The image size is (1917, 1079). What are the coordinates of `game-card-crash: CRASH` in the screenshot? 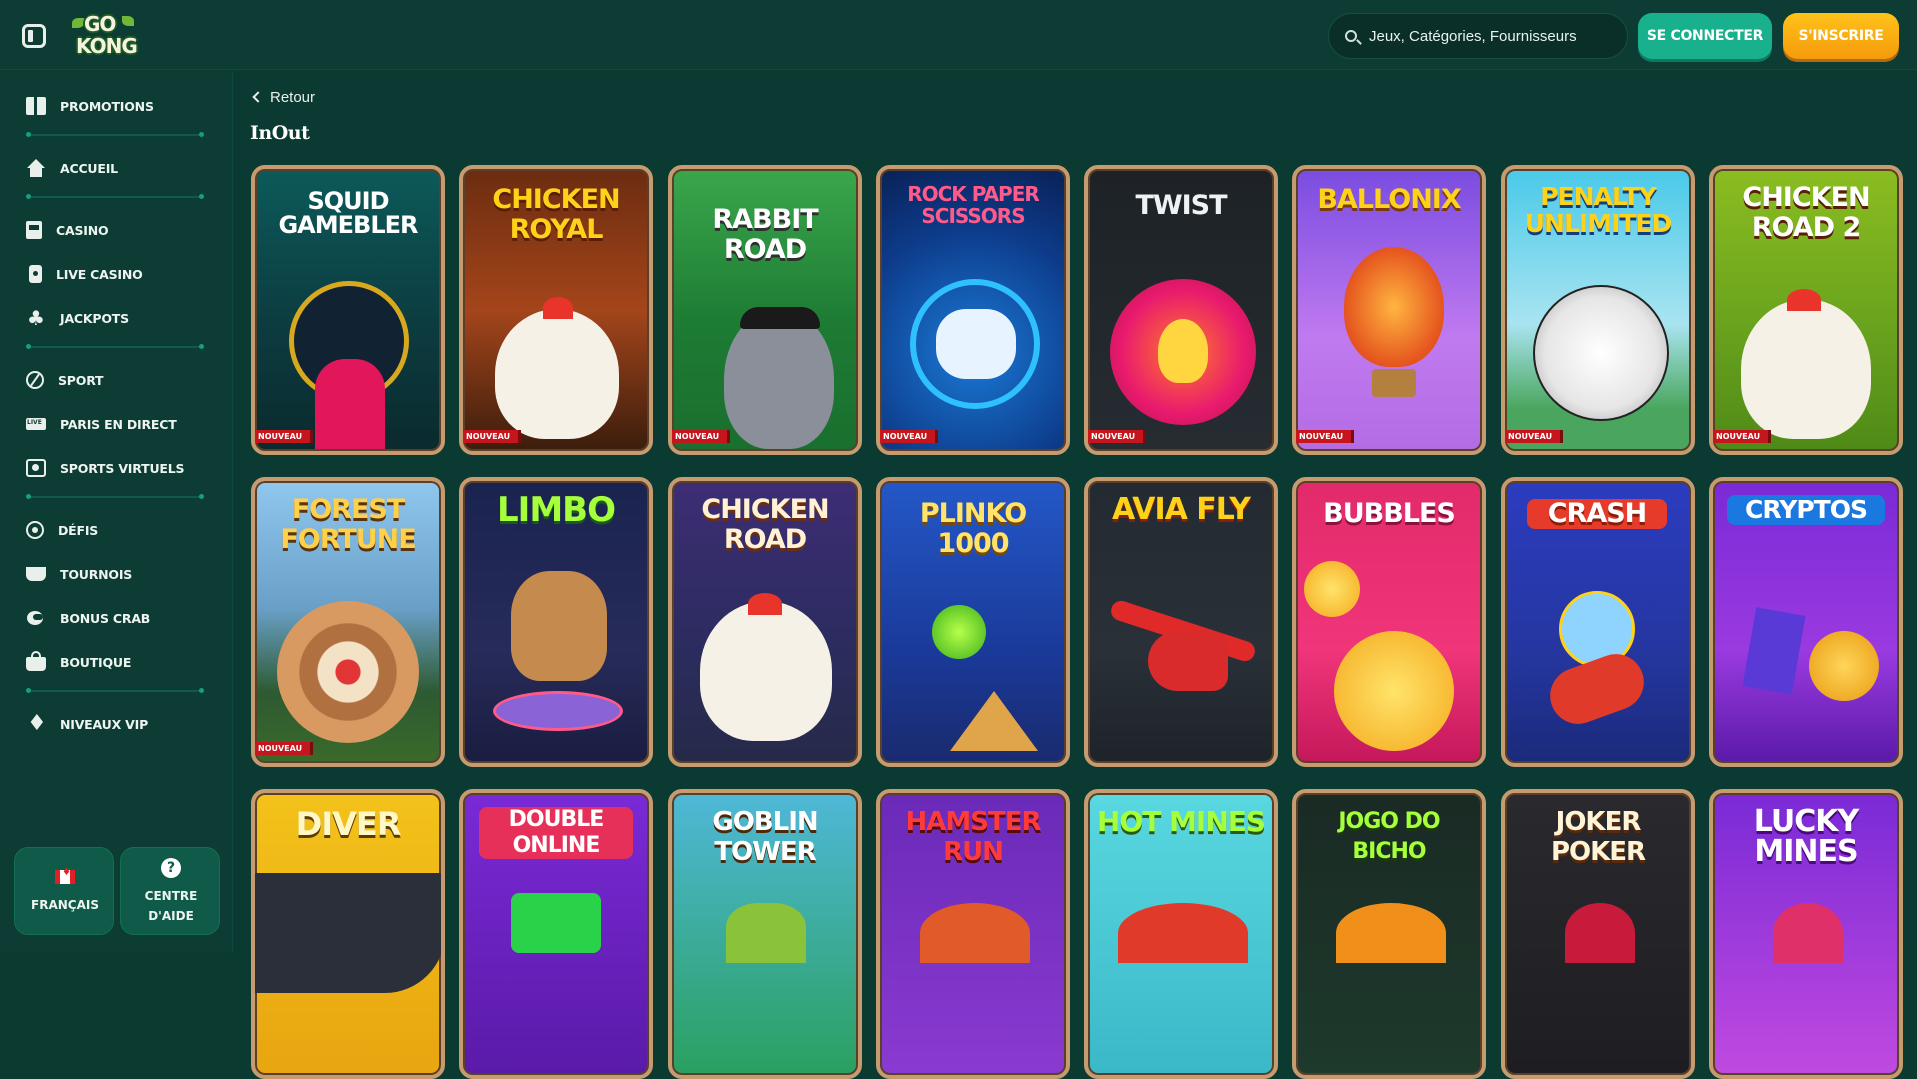 It's located at (1598, 622).